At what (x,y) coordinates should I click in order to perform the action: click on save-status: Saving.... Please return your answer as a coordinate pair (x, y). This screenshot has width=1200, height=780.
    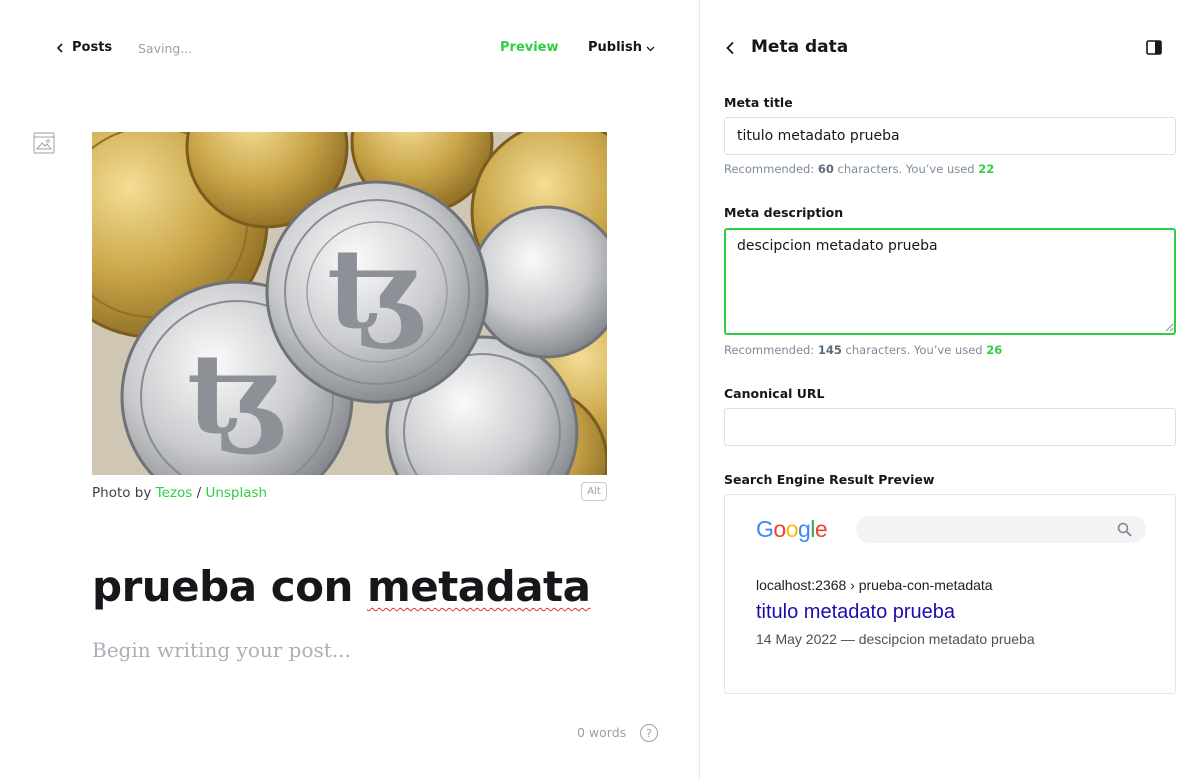
    Looking at the image, I should click on (165, 48).